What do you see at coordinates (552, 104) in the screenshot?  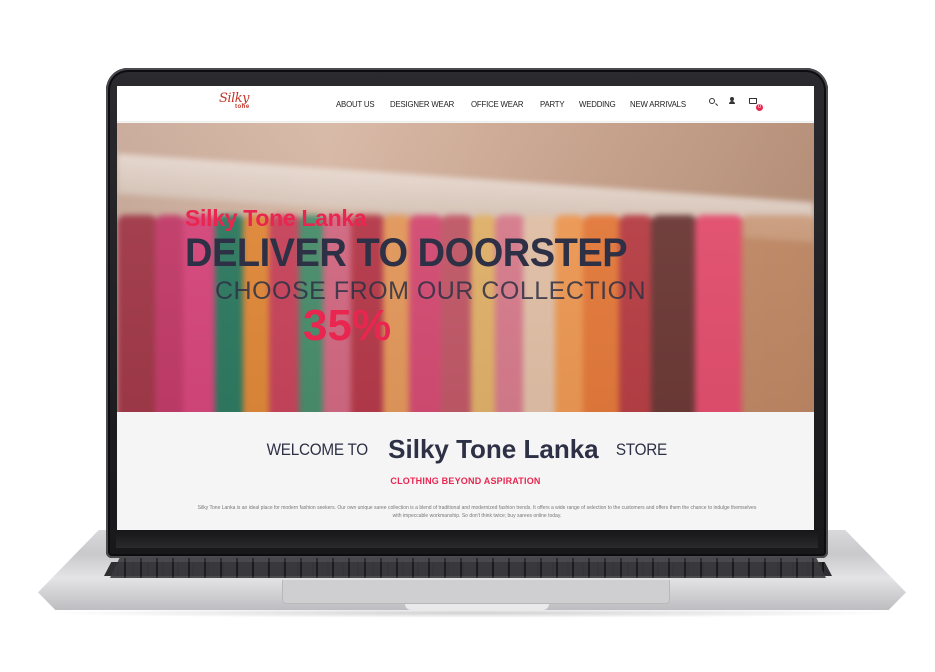 I see `menu-item-party: PARTY` at bounding box center [552, 104].